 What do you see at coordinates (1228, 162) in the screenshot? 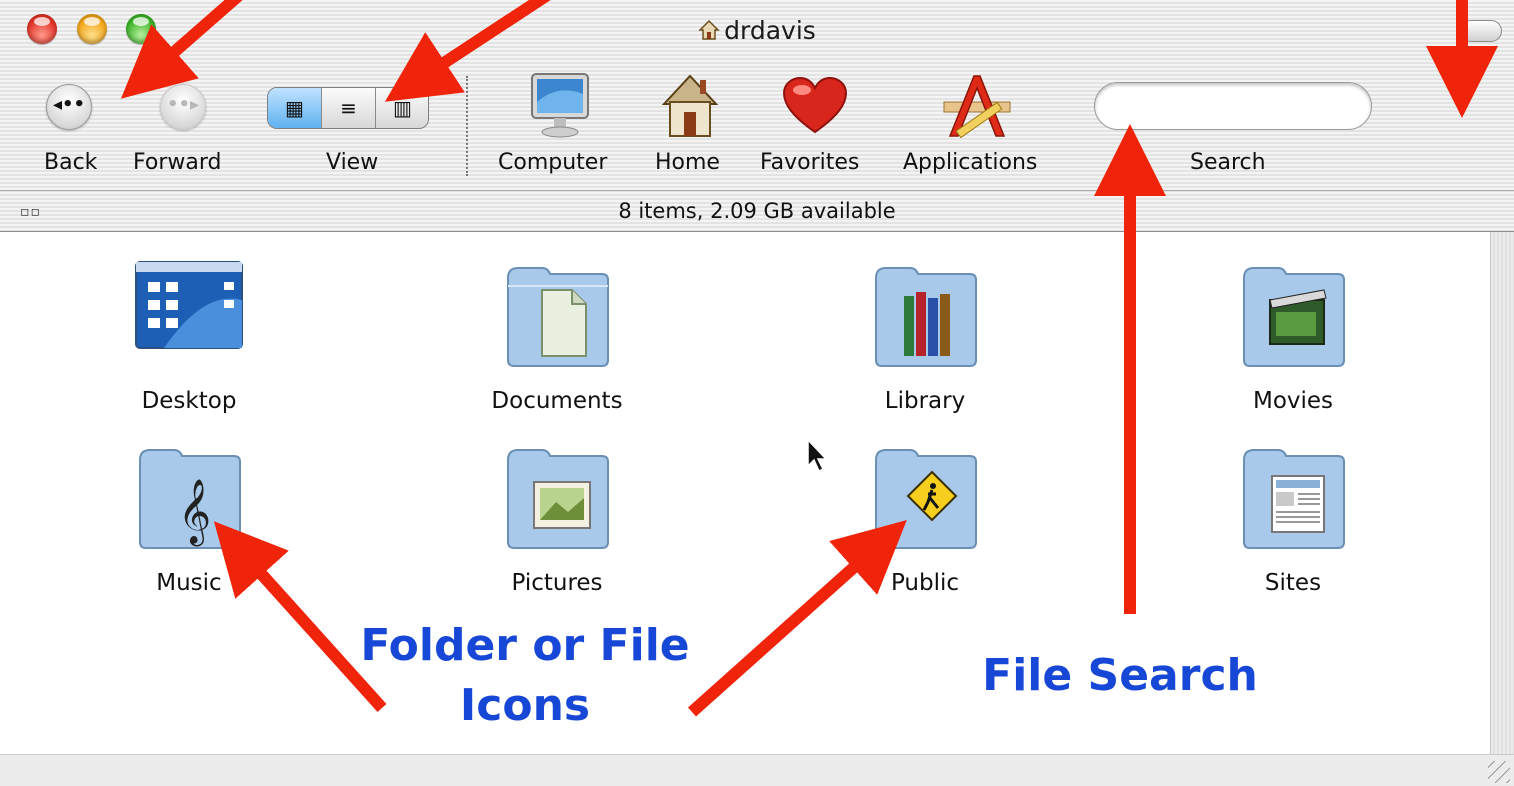
I see `search-label: Search` at bounding box center [1228, 162].